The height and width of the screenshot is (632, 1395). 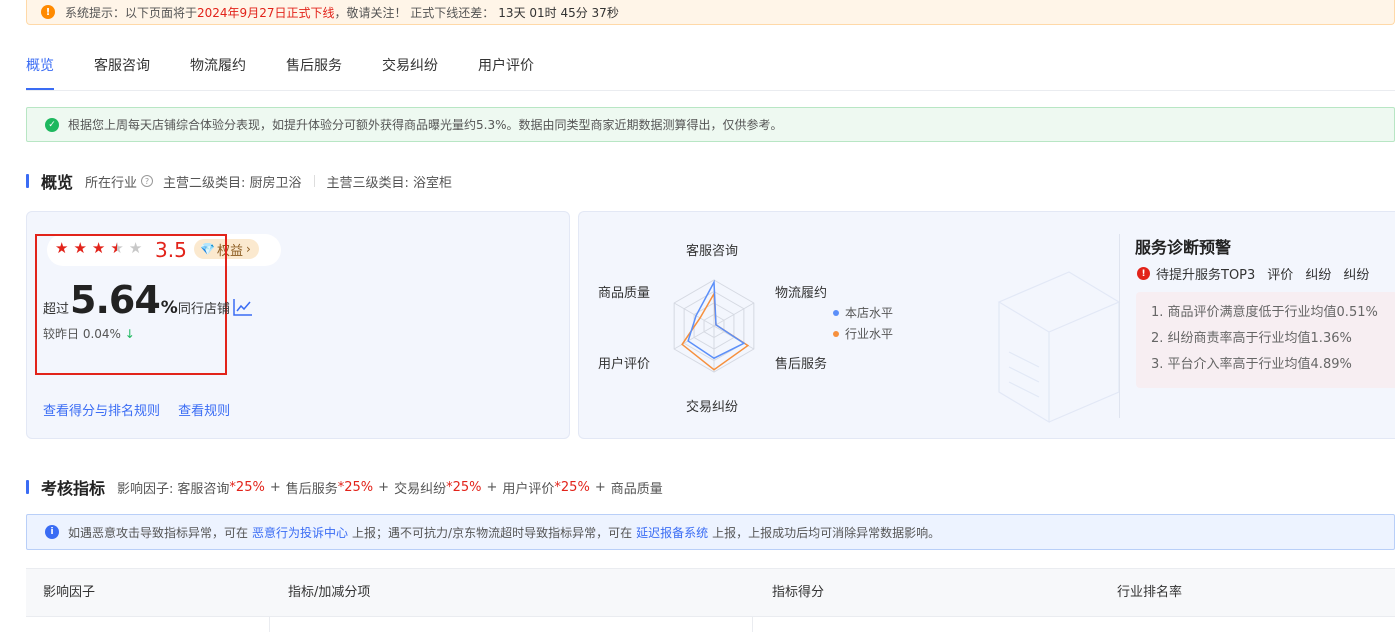 I want to click on notice-prefix: 系统提示：以下页面将于, so click(x=131, y=12).